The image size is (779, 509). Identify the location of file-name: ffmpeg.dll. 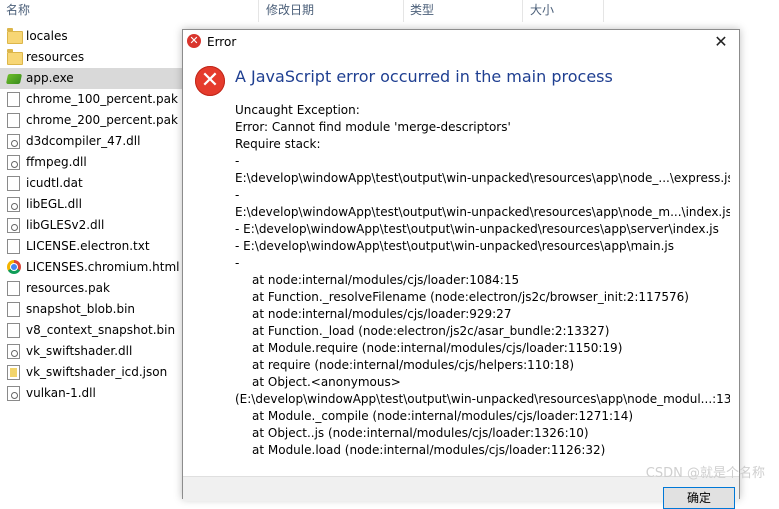
(56, 162).